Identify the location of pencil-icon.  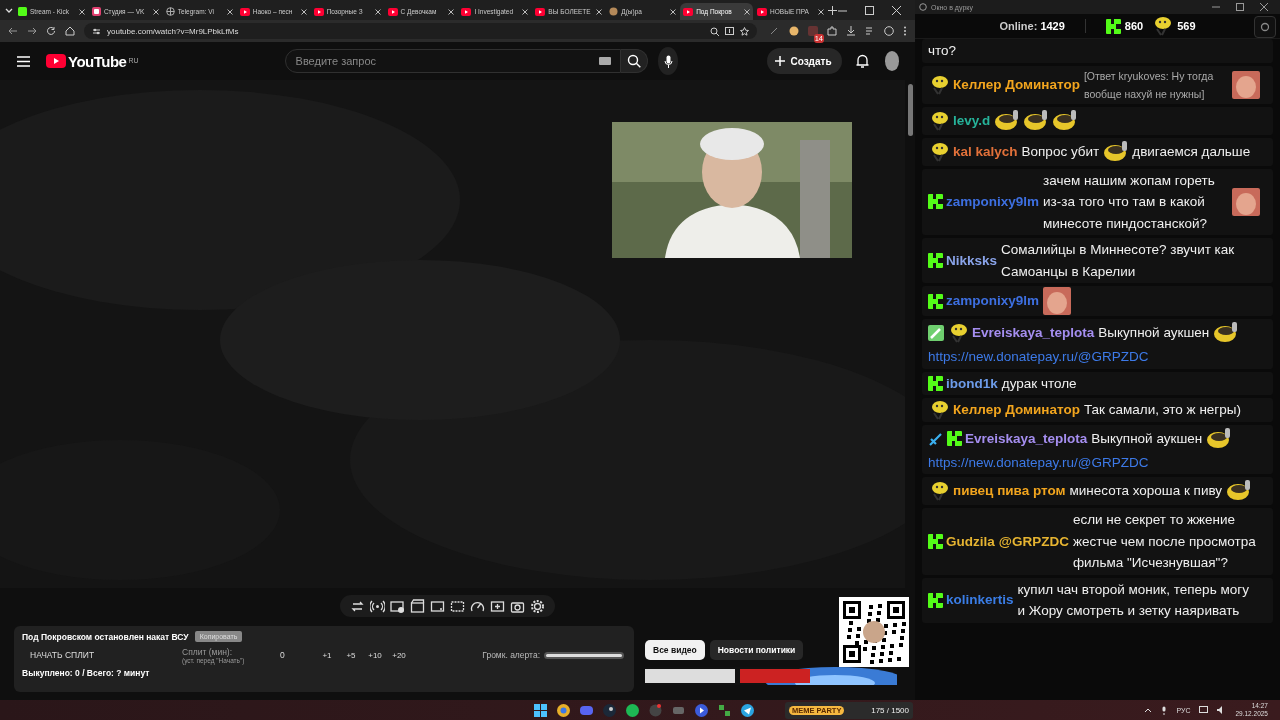
(936, 333).